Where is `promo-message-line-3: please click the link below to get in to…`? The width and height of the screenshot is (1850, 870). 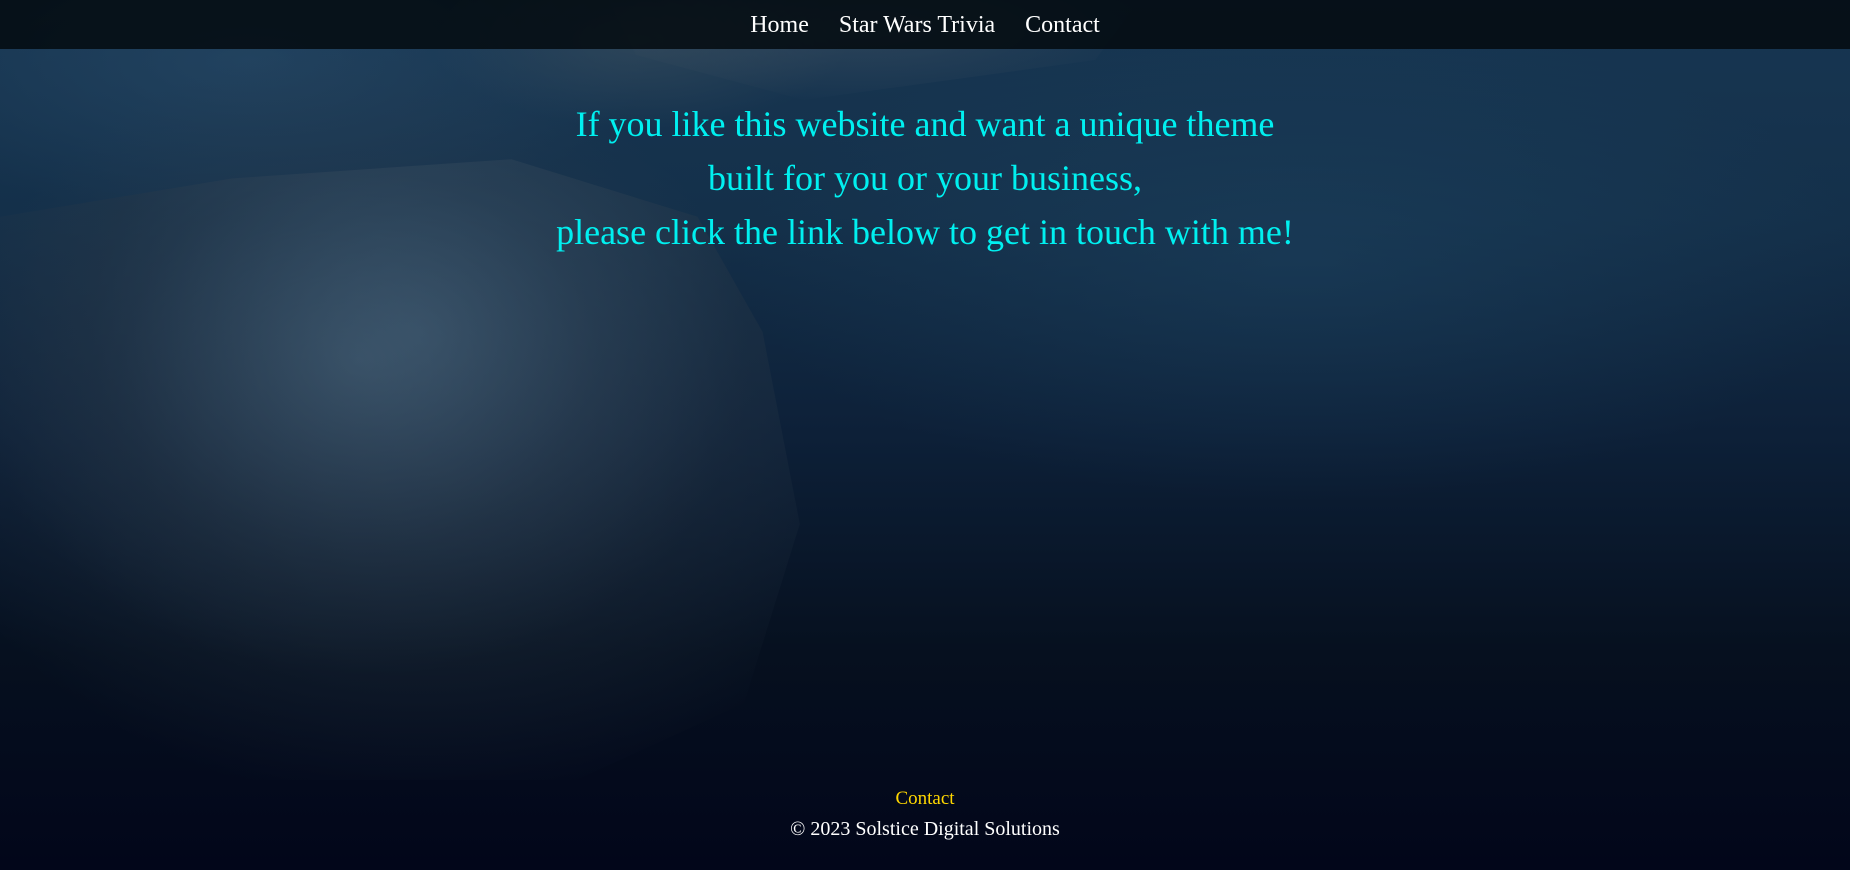 promo-message-line-3: please click the link below to get in to… is located at coordinates (925, 232).